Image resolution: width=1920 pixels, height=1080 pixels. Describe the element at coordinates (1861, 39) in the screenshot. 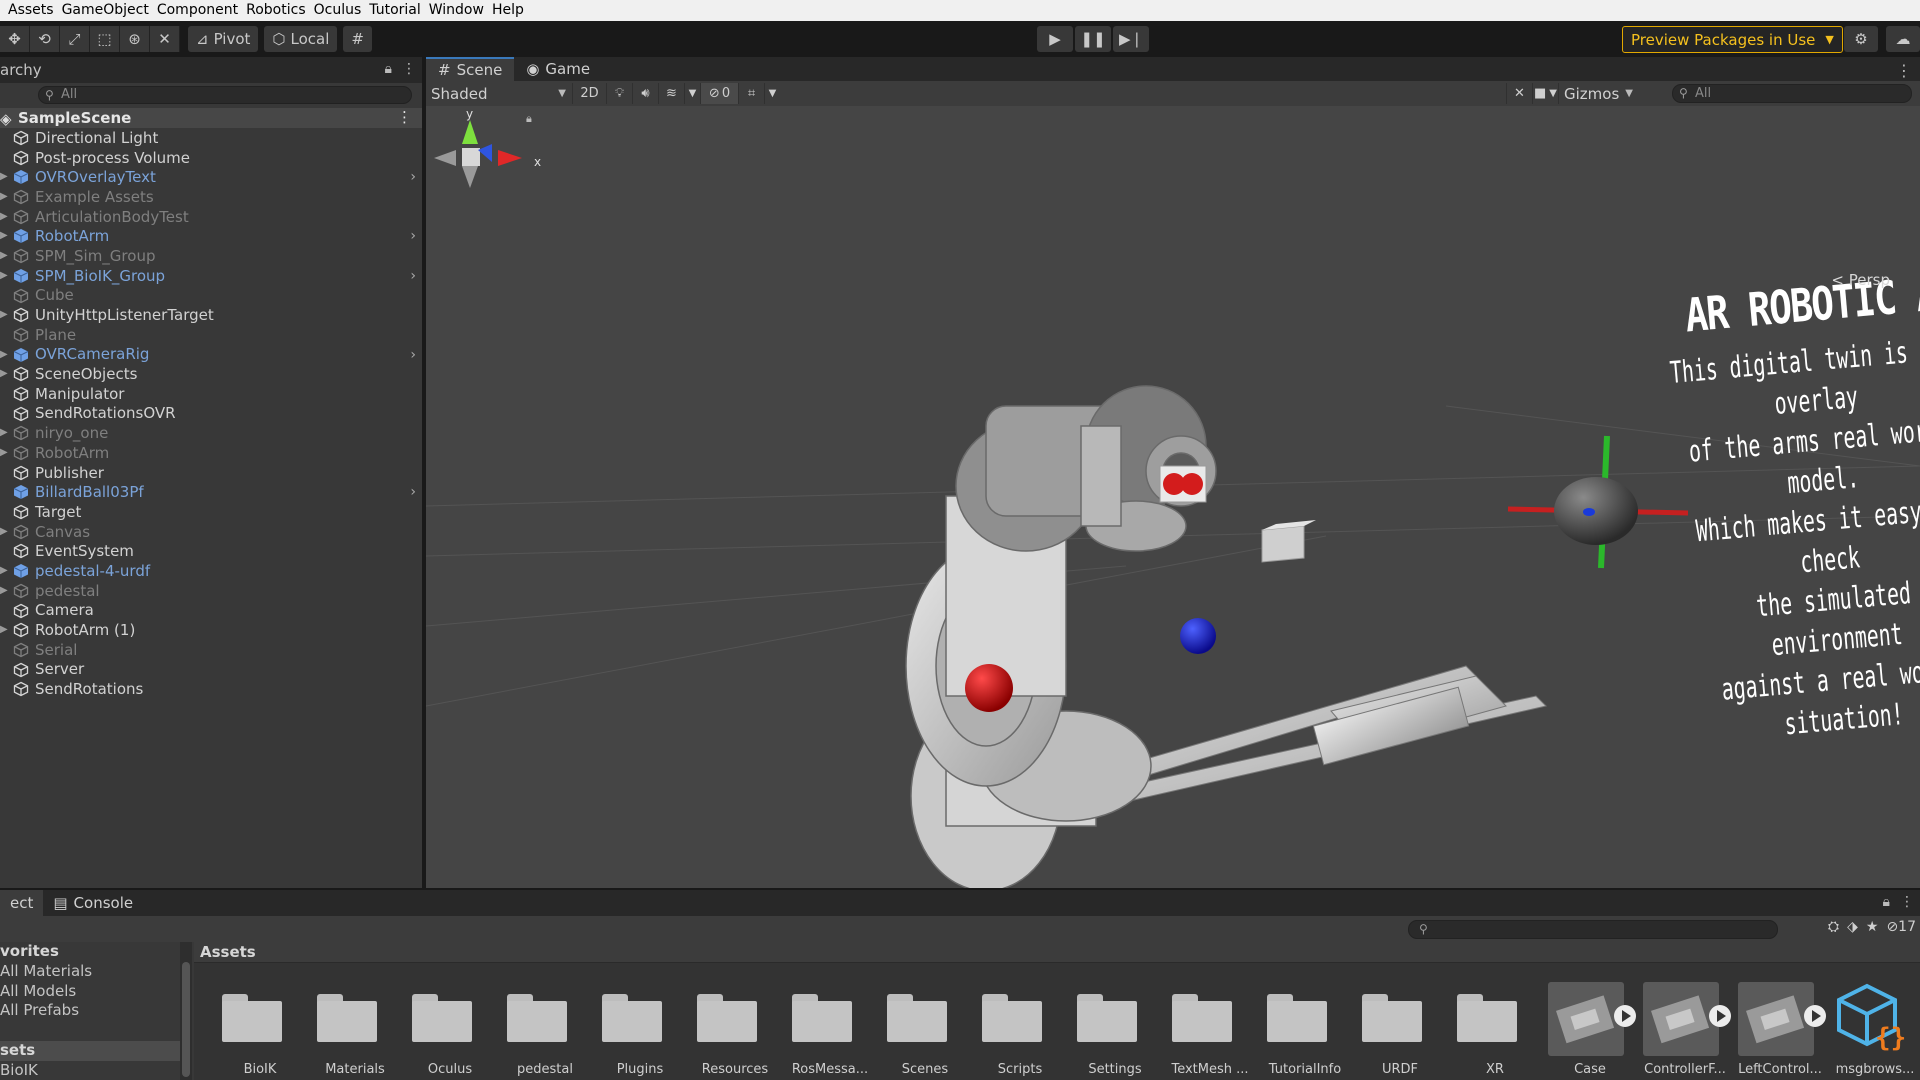

I see `gear-icon: ⚙` at that location.